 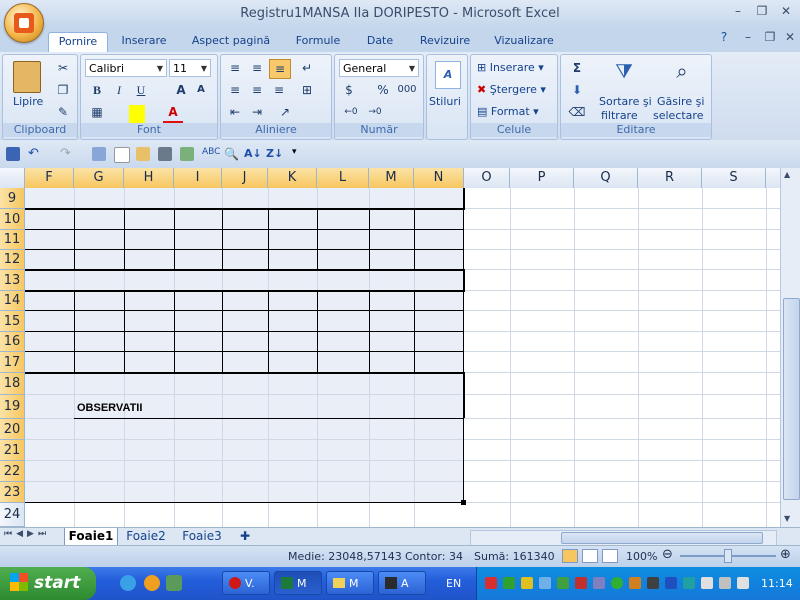 What do you see at coordinates (383, 90) in the screenshot?
I see `percent-button: %` at bounding box center [383, 90].